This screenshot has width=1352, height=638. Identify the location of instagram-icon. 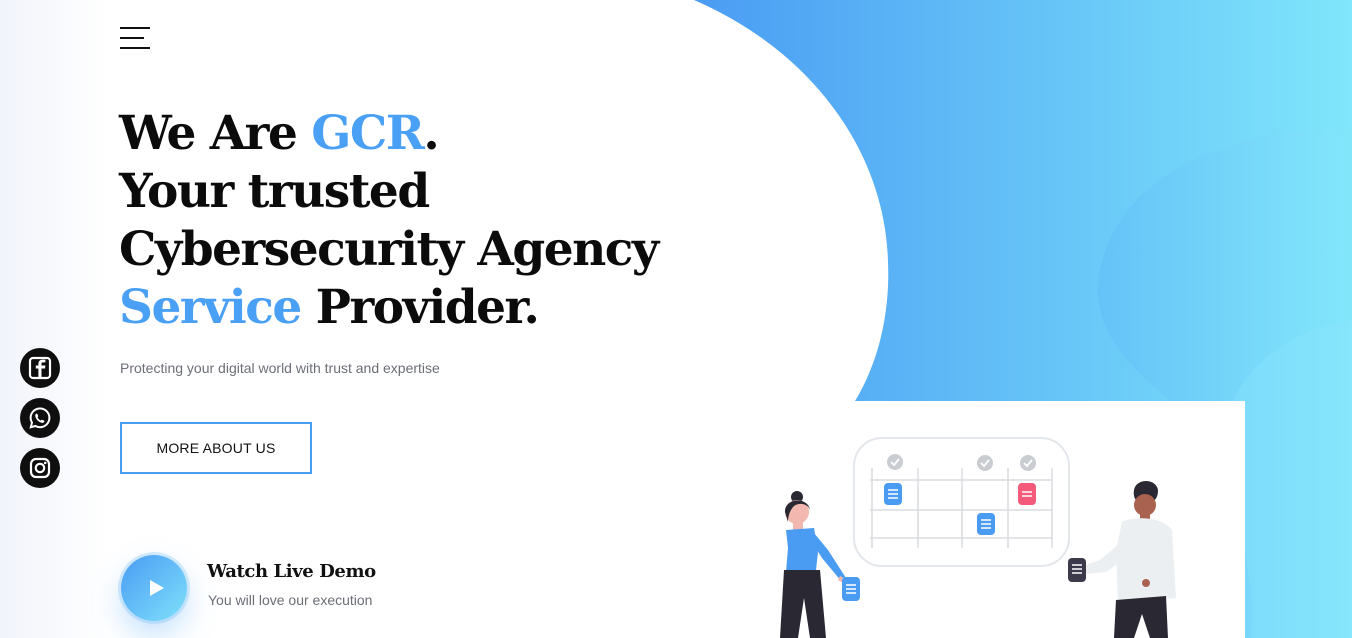
(40, 468).